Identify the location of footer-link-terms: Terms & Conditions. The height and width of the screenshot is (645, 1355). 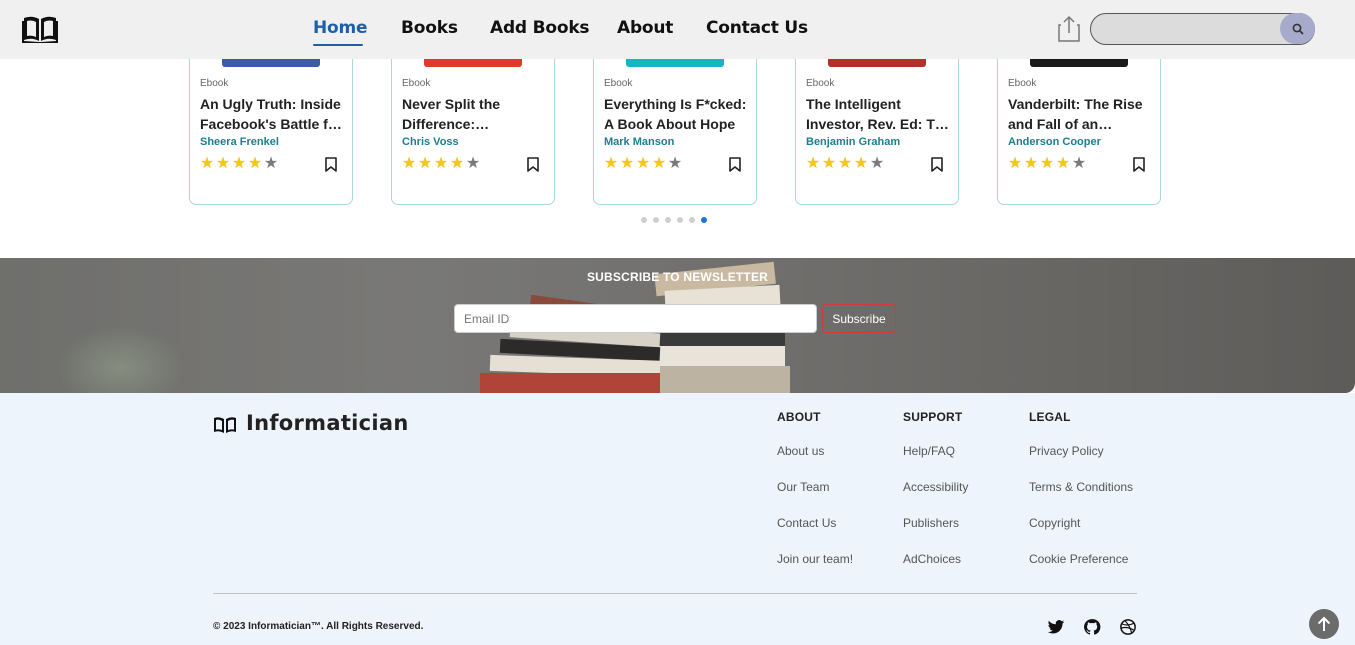
(1081, 487).